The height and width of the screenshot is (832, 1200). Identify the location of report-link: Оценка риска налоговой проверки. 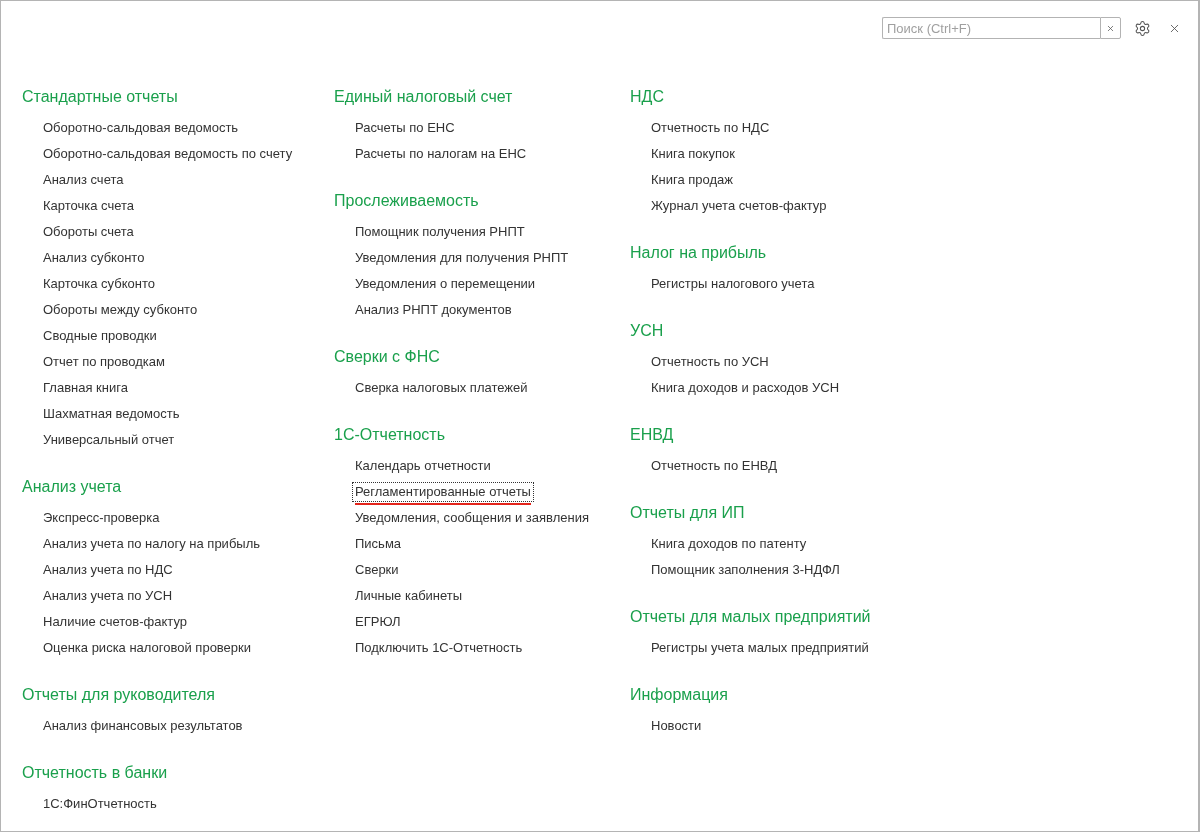
(147, 648).